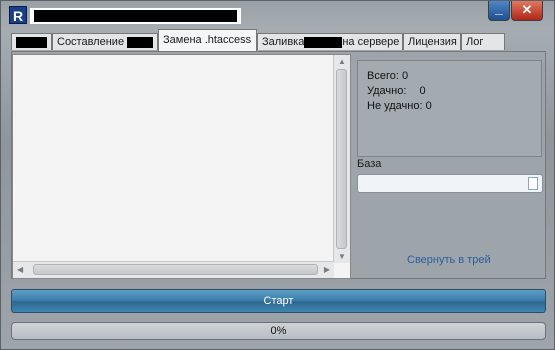 This screenshot has width=555, height=350. I want to click on tab-label: Замена .htaccess, so click(207, 40).